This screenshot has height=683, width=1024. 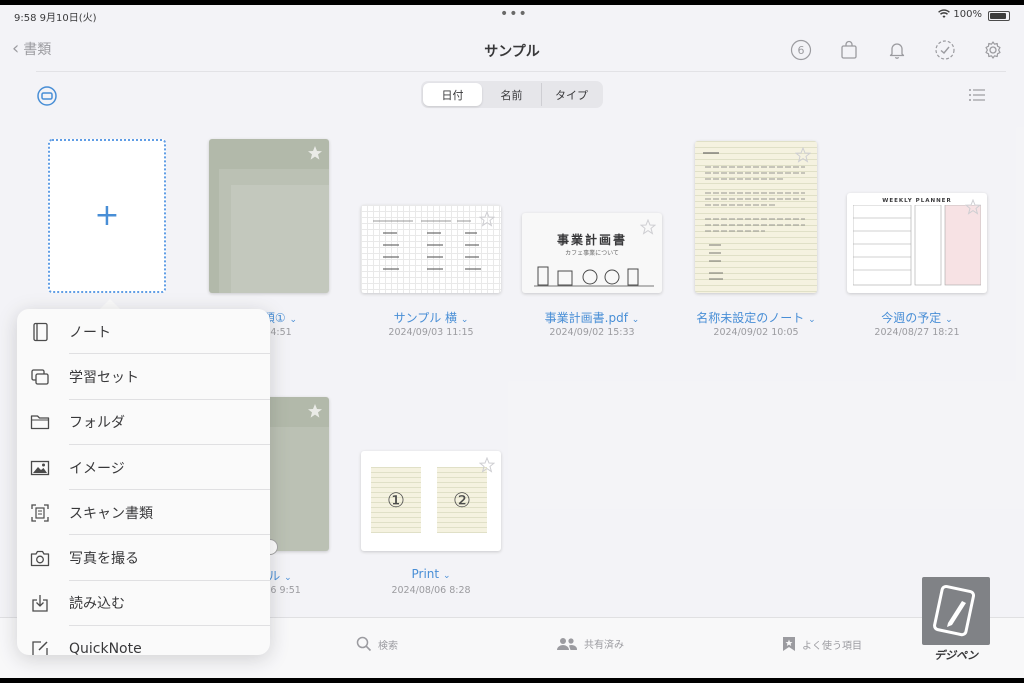 I want to click on tab-favorites: よく使う項目, so click(x=822, y=644).